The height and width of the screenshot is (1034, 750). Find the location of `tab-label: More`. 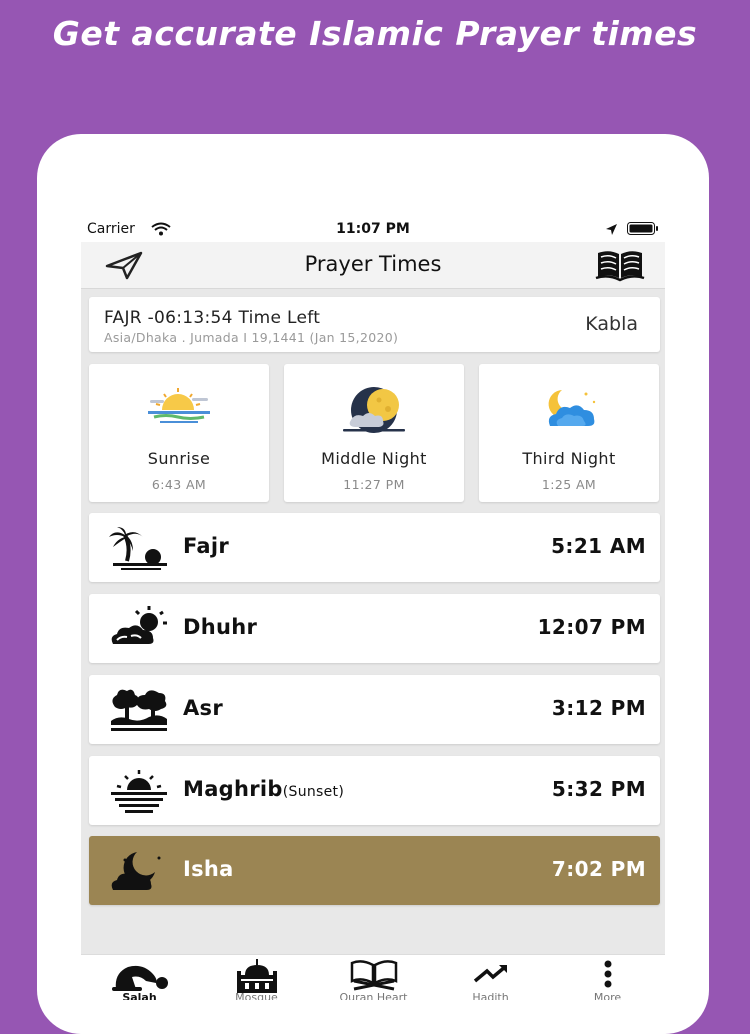

tab-label: More is located at coordinates (607, 995).